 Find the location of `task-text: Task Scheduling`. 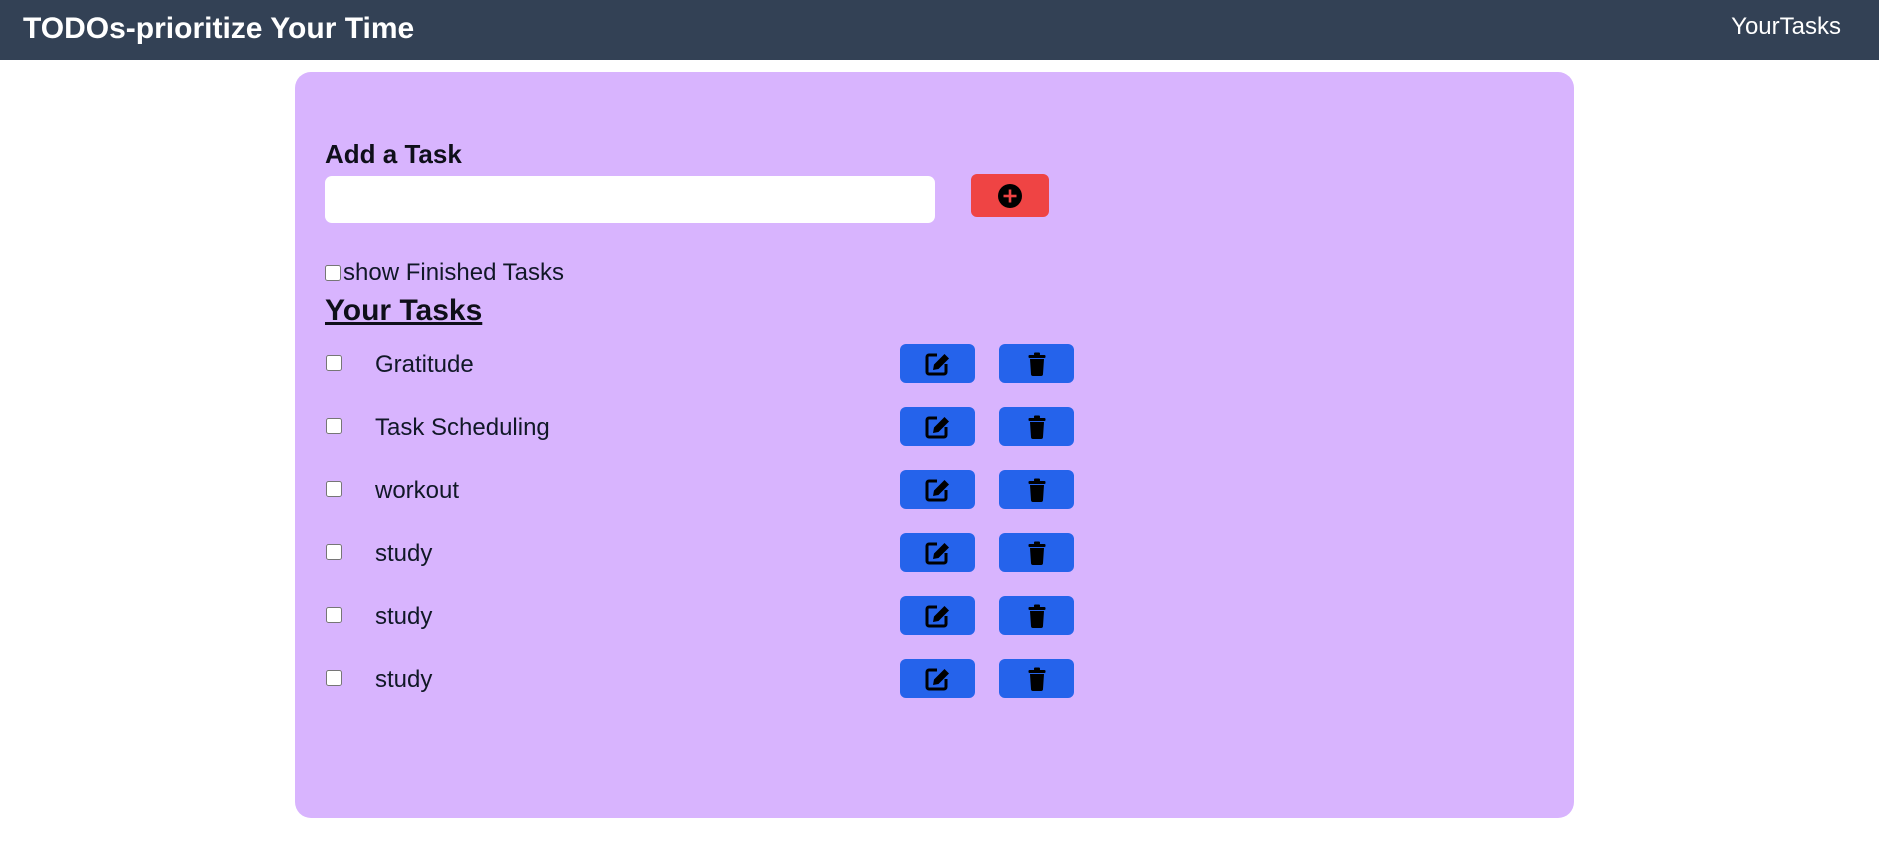

task-text: Task Scheduling is located at coordinates (462, 427).